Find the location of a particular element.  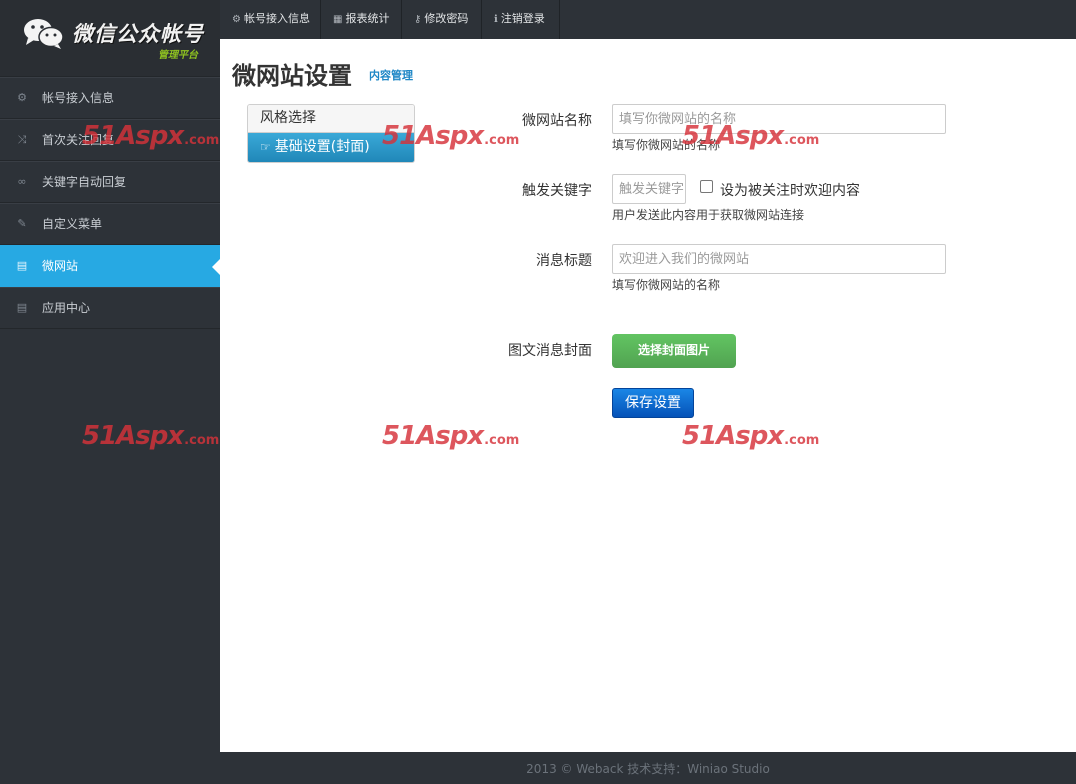

hand-pointer-icon: ☞ is located at coordinates (265, 147).